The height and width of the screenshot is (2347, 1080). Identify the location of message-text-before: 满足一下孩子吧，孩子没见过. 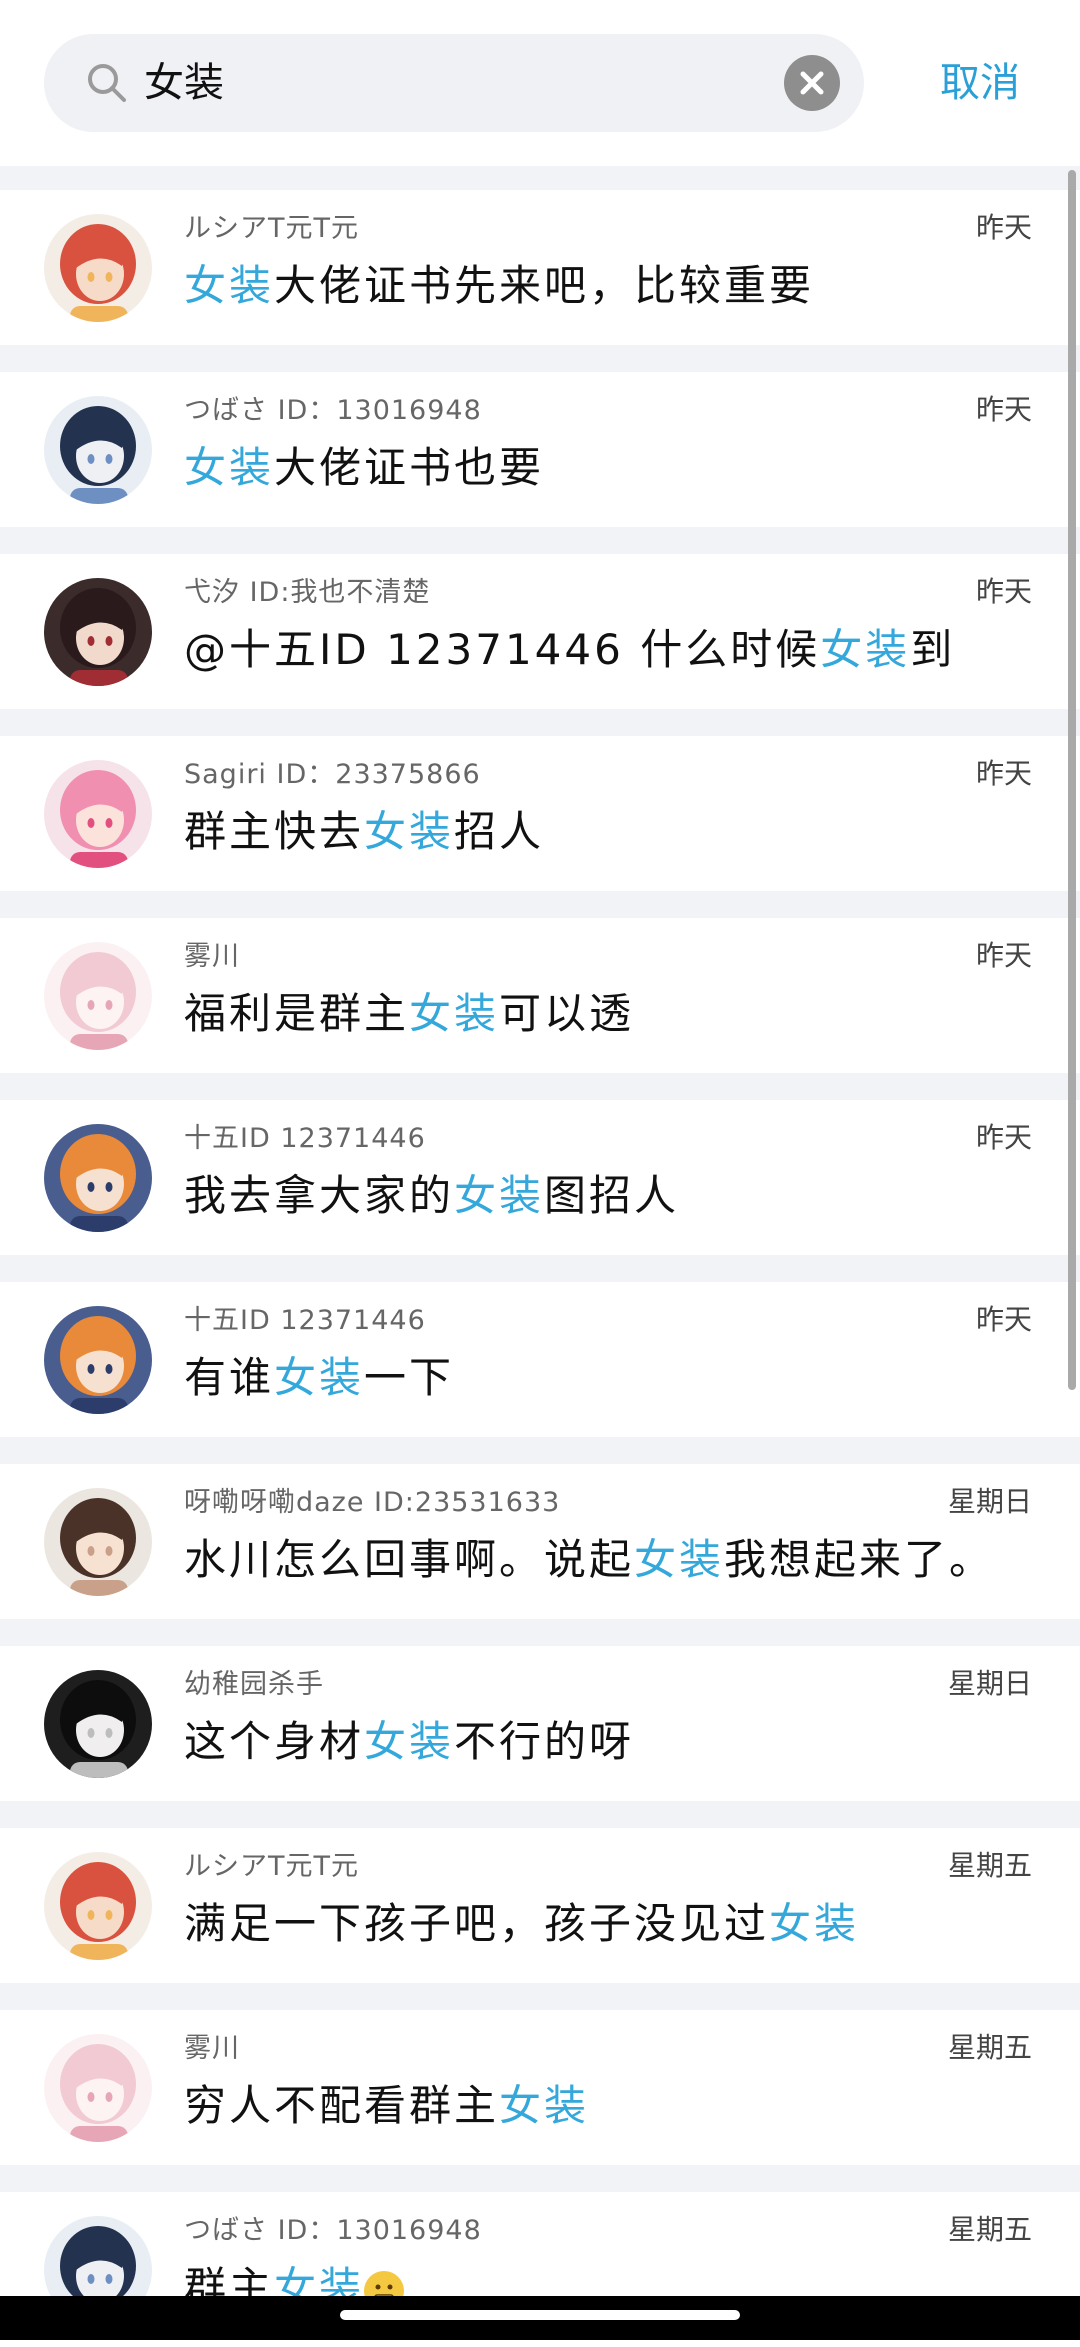
(477, 1923).